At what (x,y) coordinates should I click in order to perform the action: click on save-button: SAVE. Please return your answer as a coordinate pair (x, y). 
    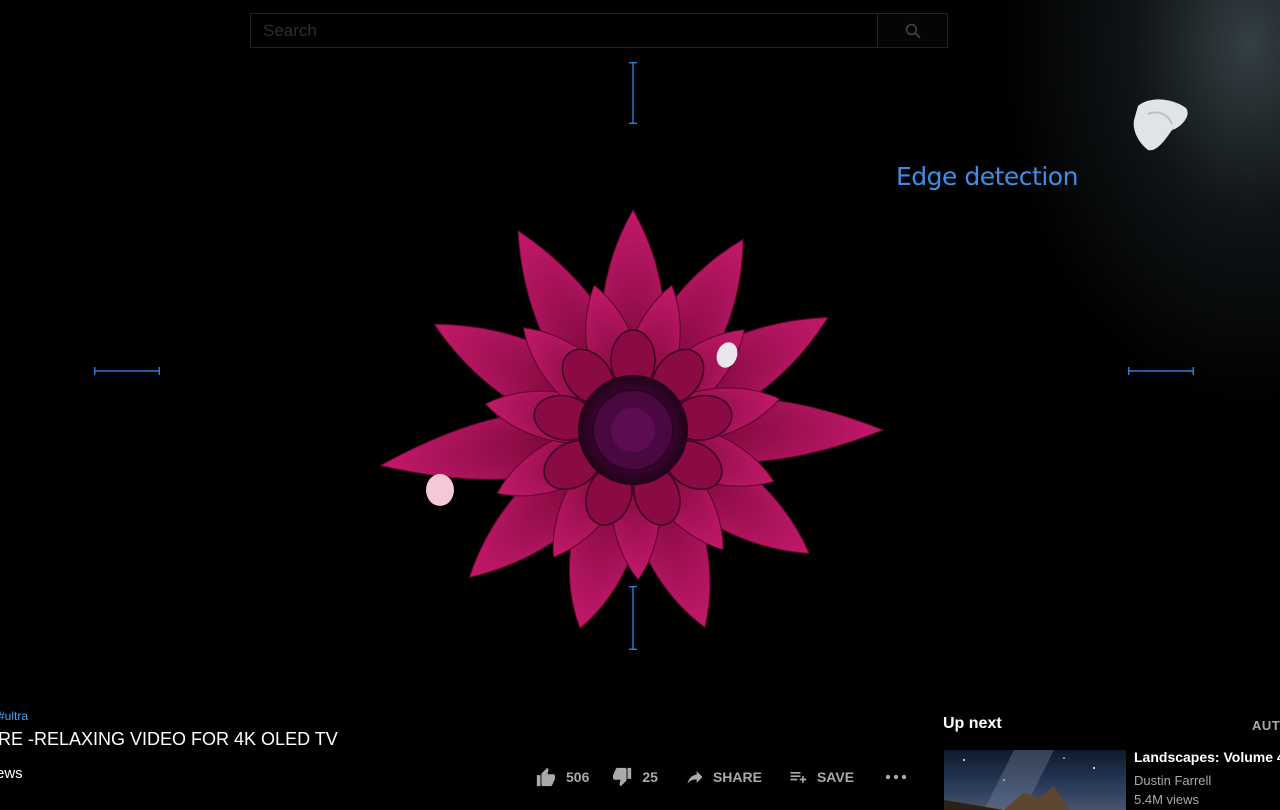
    Looking at the image, I should click on (820, 777).